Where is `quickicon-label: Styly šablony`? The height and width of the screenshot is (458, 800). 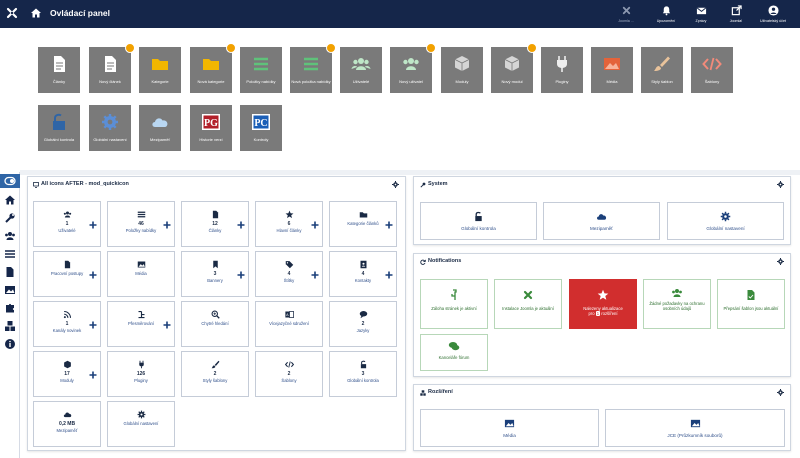
quickicon-label: Styly šablony is located at coordinates (215, 380).